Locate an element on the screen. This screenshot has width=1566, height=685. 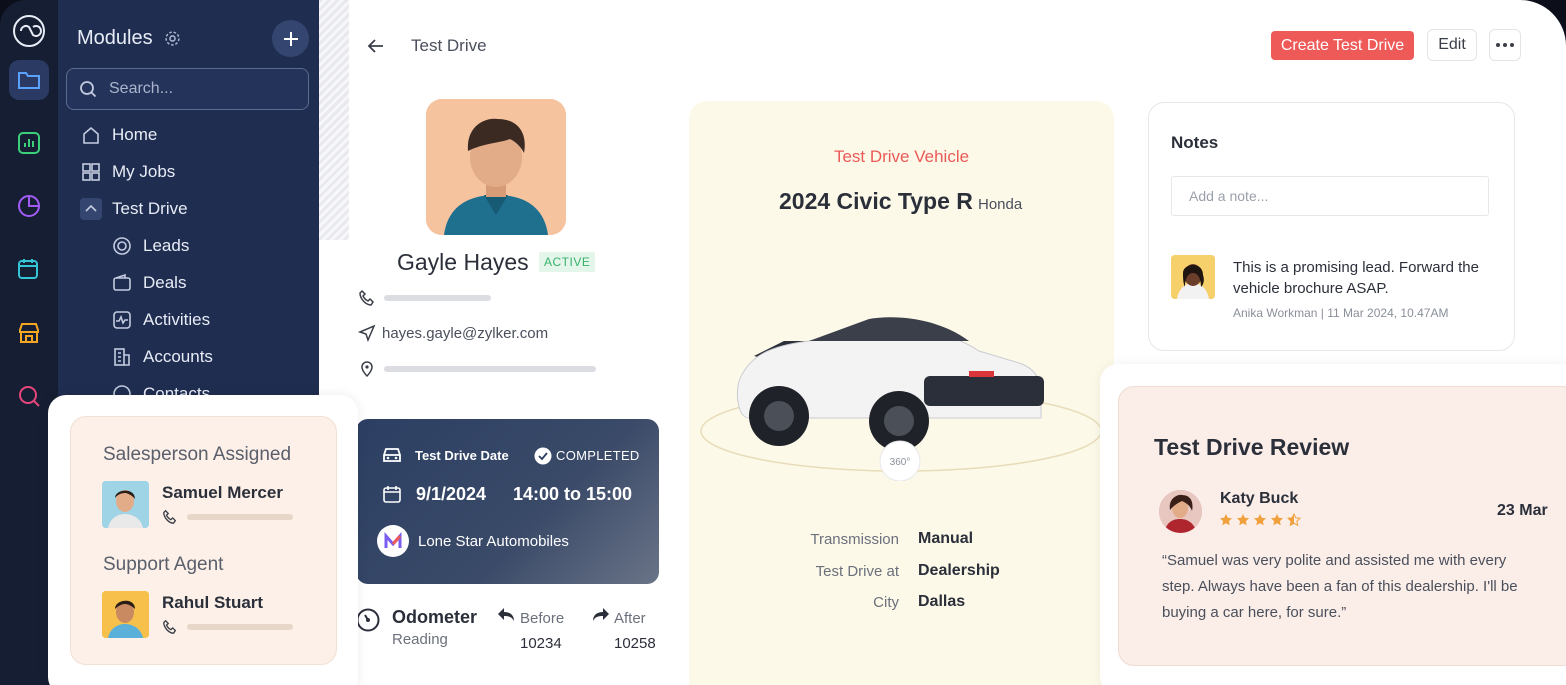
send-icon is located at coordinates (367, 333).